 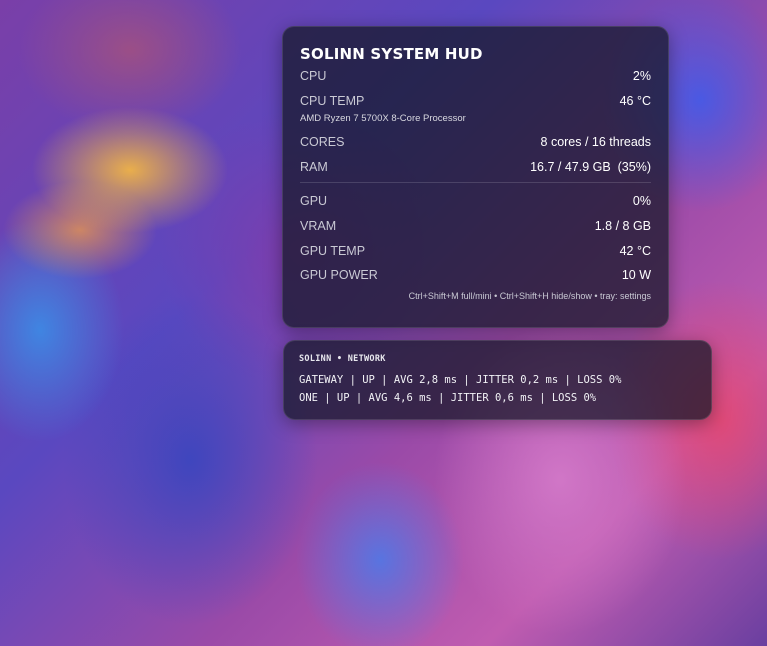 I want to click on cpu-temp-row: CPU TEMP 46 °C, so click(x=475, y=101).